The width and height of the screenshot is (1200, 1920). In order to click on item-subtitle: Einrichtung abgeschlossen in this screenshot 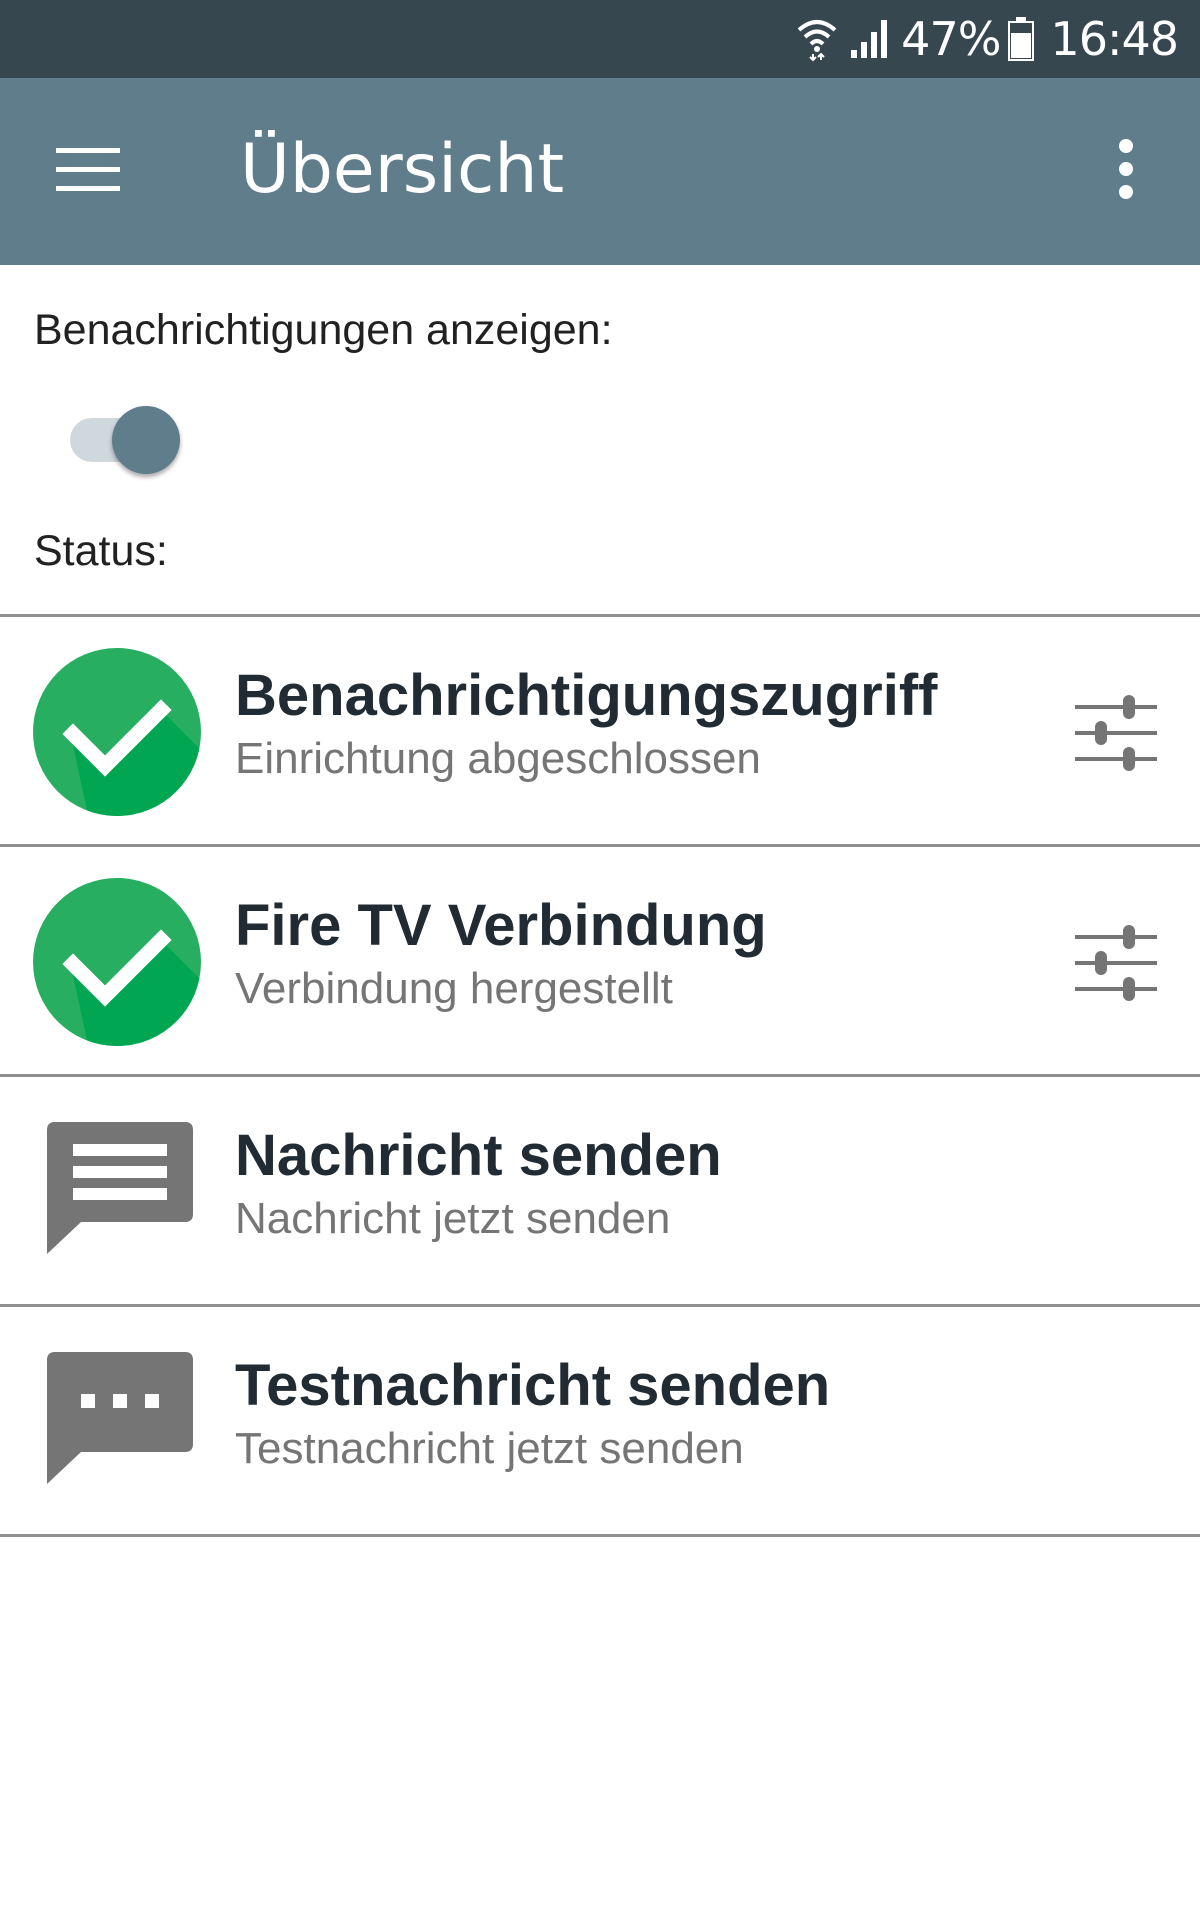, I will do `click(498, 758)`.